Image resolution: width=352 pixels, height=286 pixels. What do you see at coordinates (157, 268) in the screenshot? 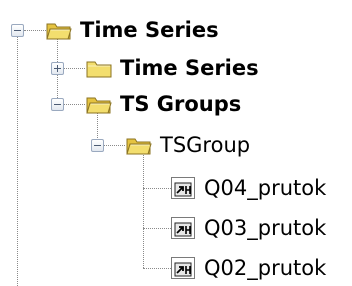
I see `tree-line-leaf-3-h` at bounding box center [157, 268].